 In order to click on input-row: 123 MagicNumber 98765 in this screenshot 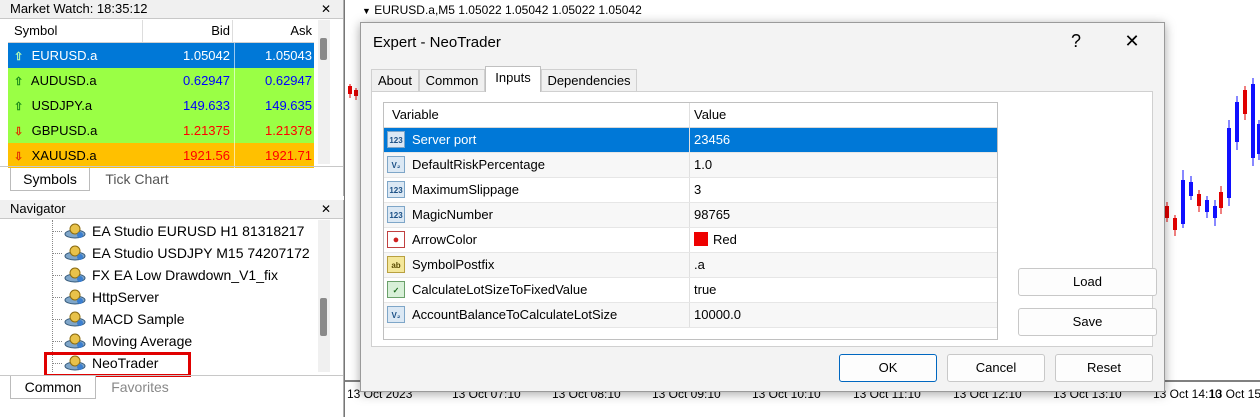, I will do `click(690, 215)`.